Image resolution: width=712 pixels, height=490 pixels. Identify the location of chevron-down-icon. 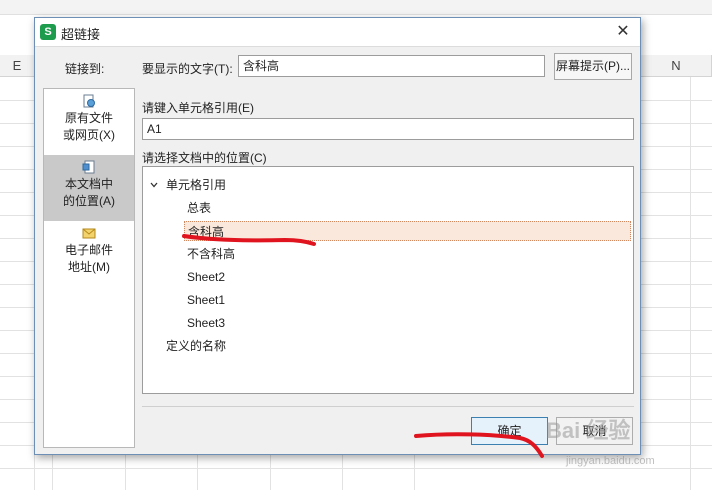
(154, 185).